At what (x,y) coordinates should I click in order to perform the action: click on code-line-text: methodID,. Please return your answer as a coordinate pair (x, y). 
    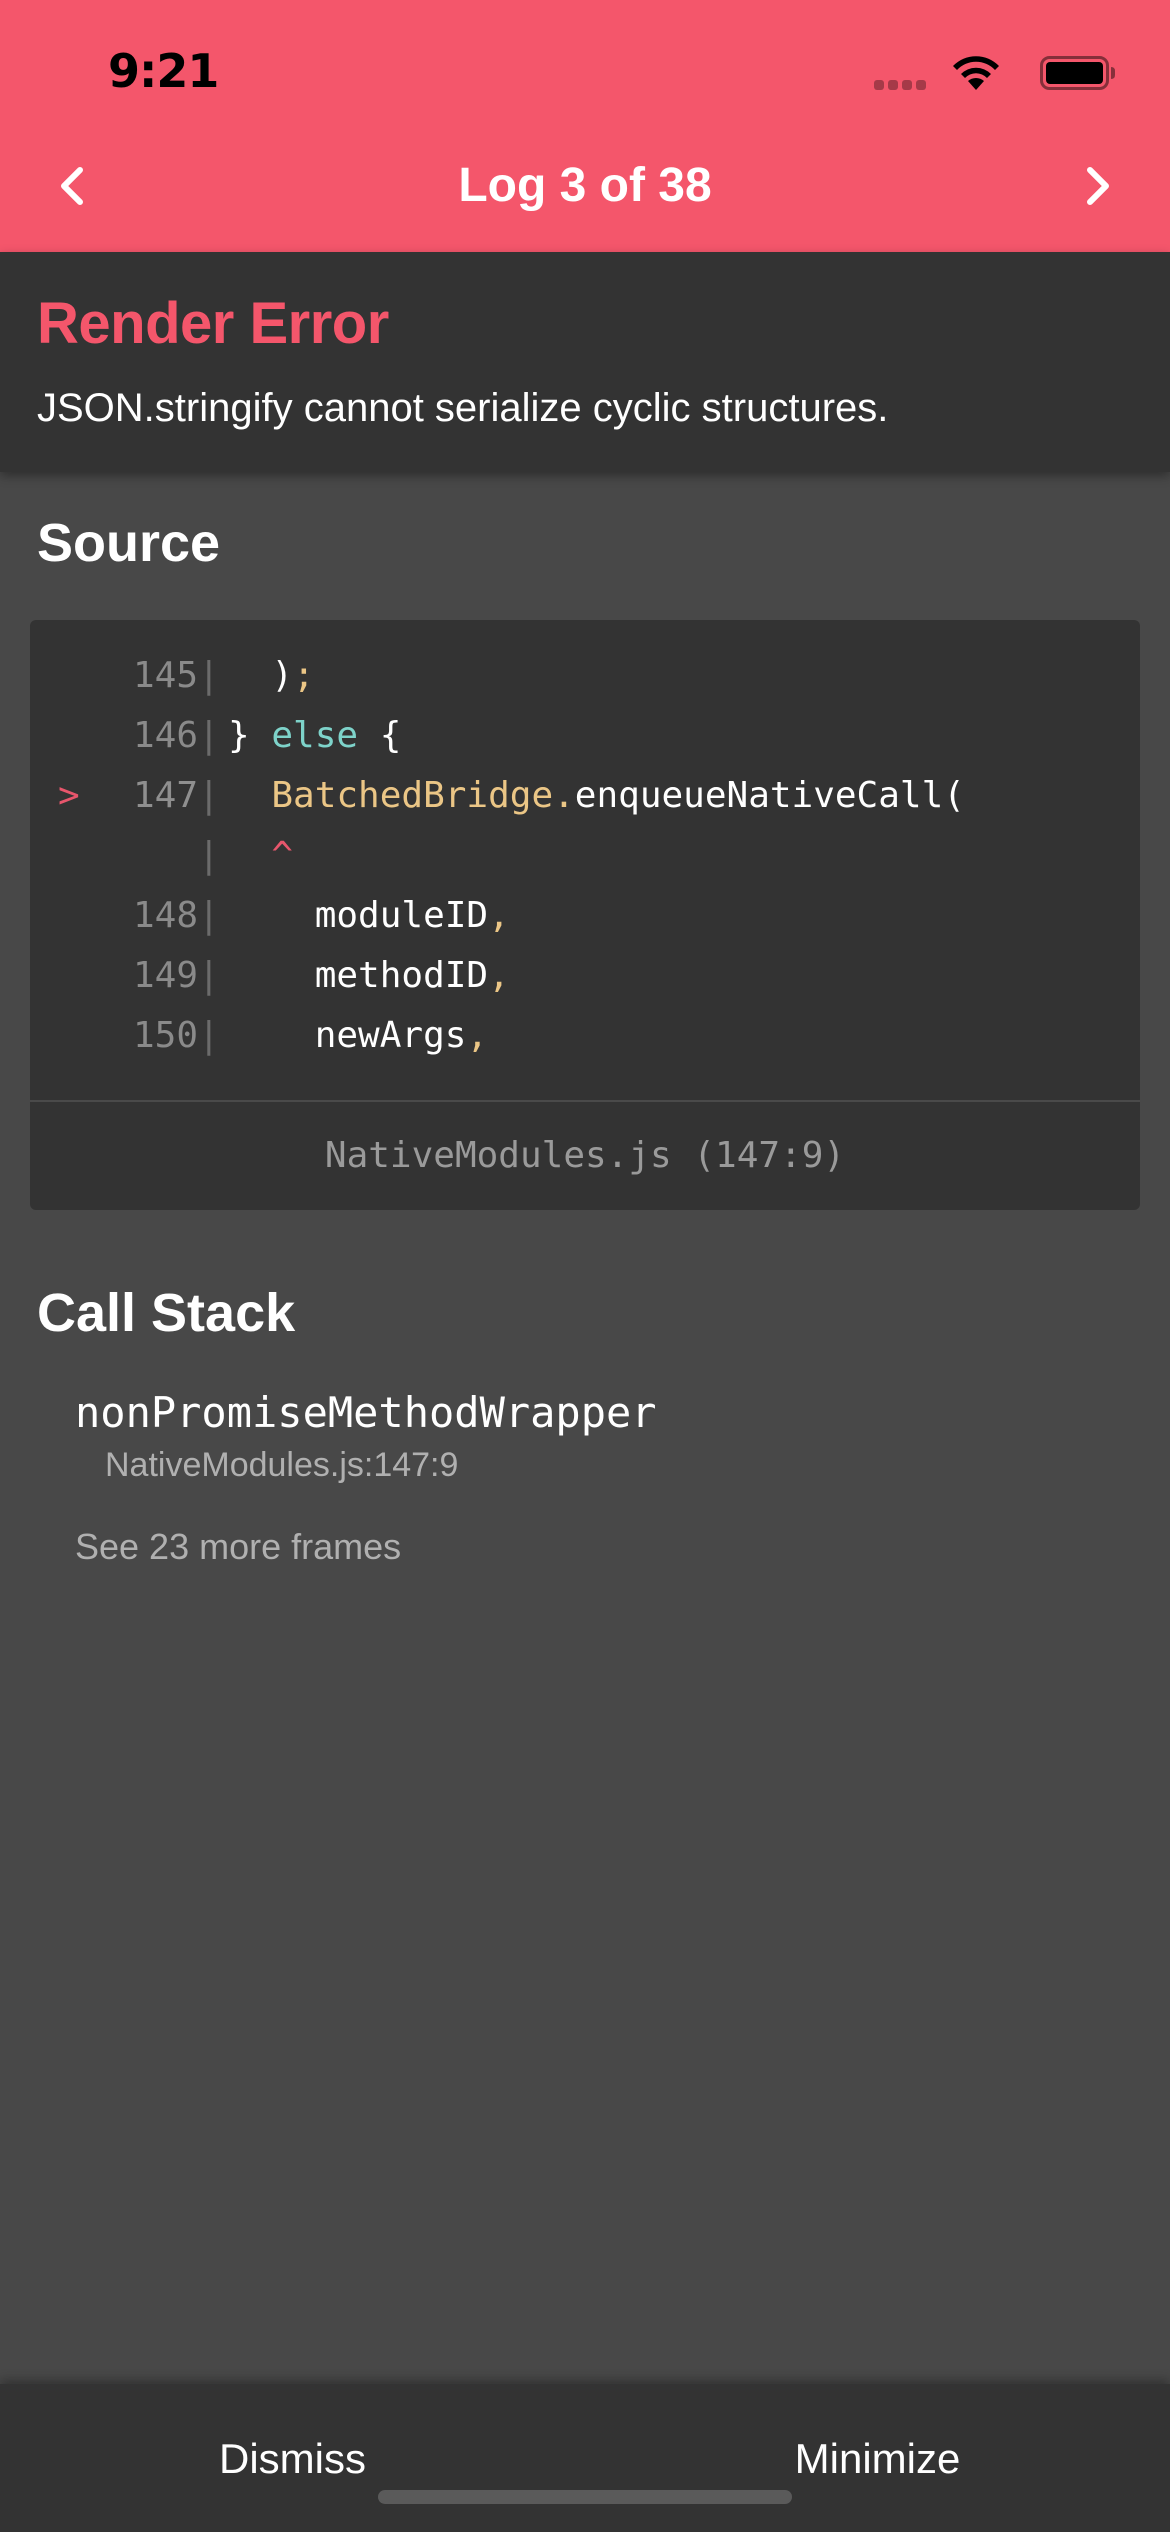
    Looking at the image, I should click on (369, 976).